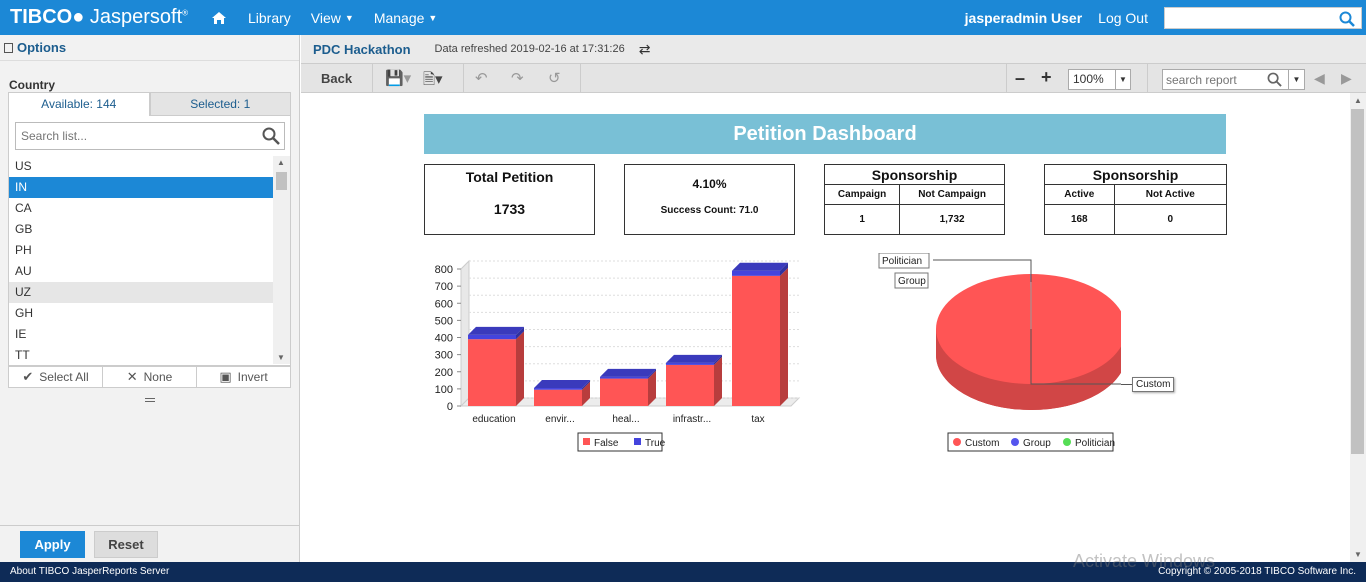 This screenshot has height=582, width=1366. What do you see at coordinates (1263, 17) in the screenshot?
I see `global-search-input` at bounding box center [1263, 17].